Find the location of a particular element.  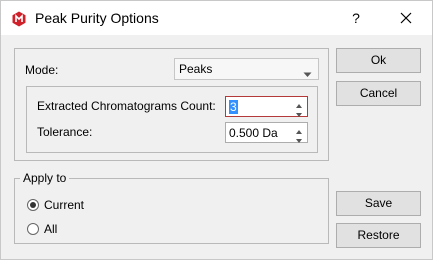

tolerance-spinbox: 0.500 Da is located at coordinates (266, 132).